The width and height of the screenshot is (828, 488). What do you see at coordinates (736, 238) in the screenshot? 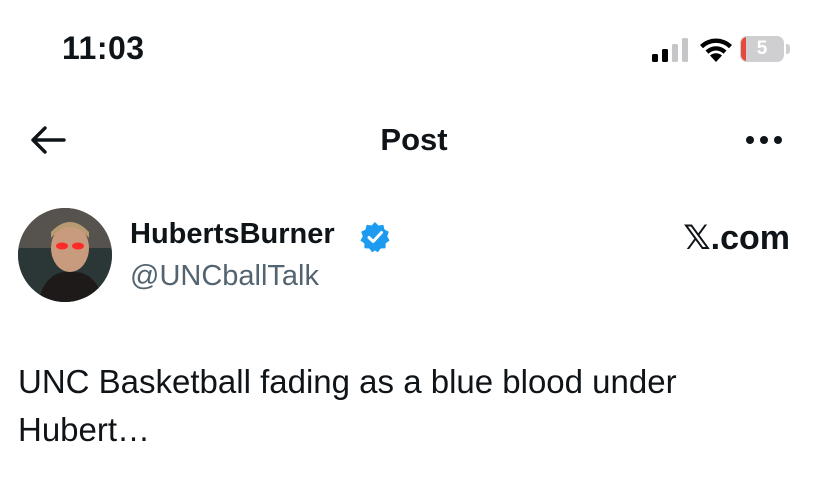
I see `x-com-watermark: 𝕏.com` at bounding box center [736, 238].